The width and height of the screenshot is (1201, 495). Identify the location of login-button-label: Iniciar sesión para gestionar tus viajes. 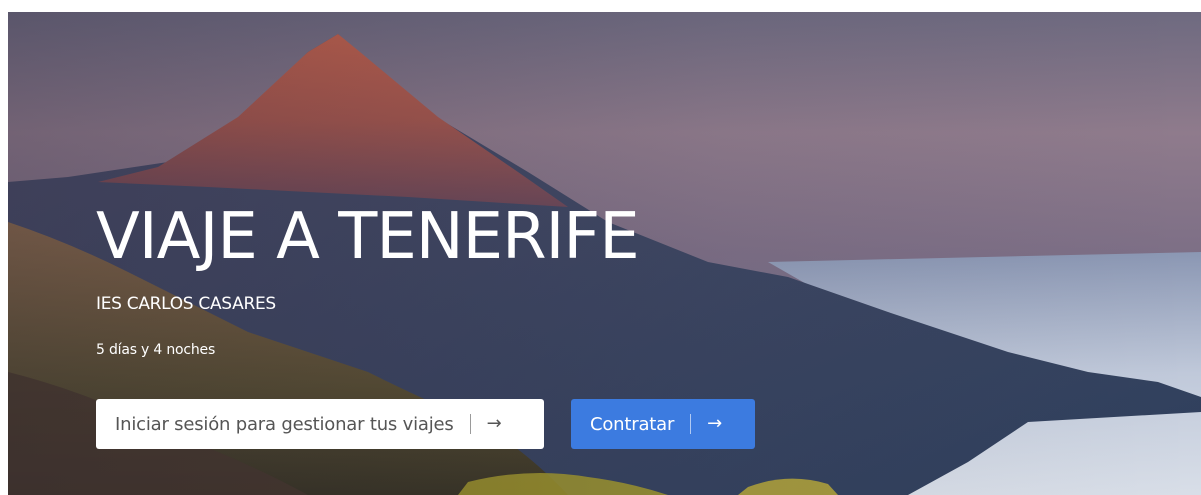
(284, 424).